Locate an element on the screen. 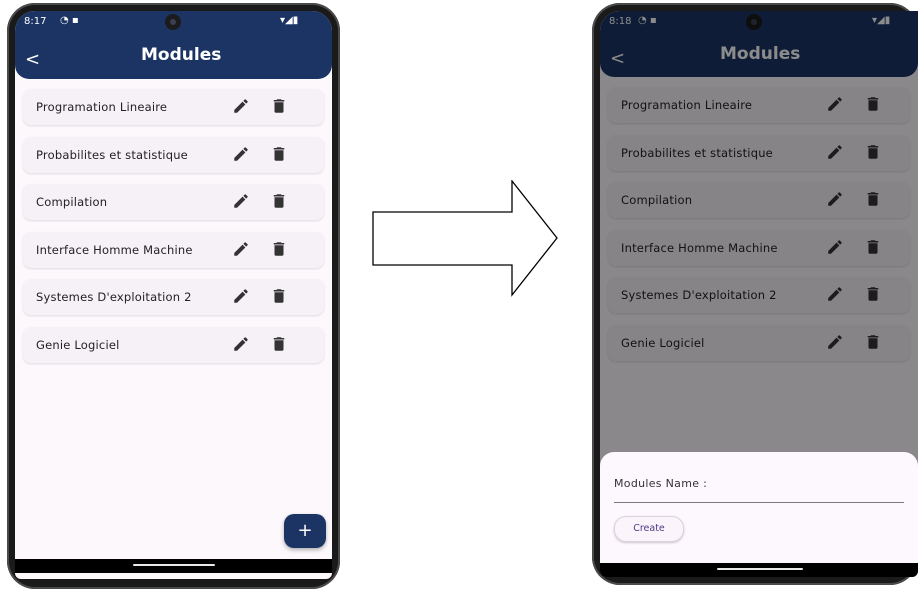  status-icons: ◔ ▪ is located at coordinates (69, 20).